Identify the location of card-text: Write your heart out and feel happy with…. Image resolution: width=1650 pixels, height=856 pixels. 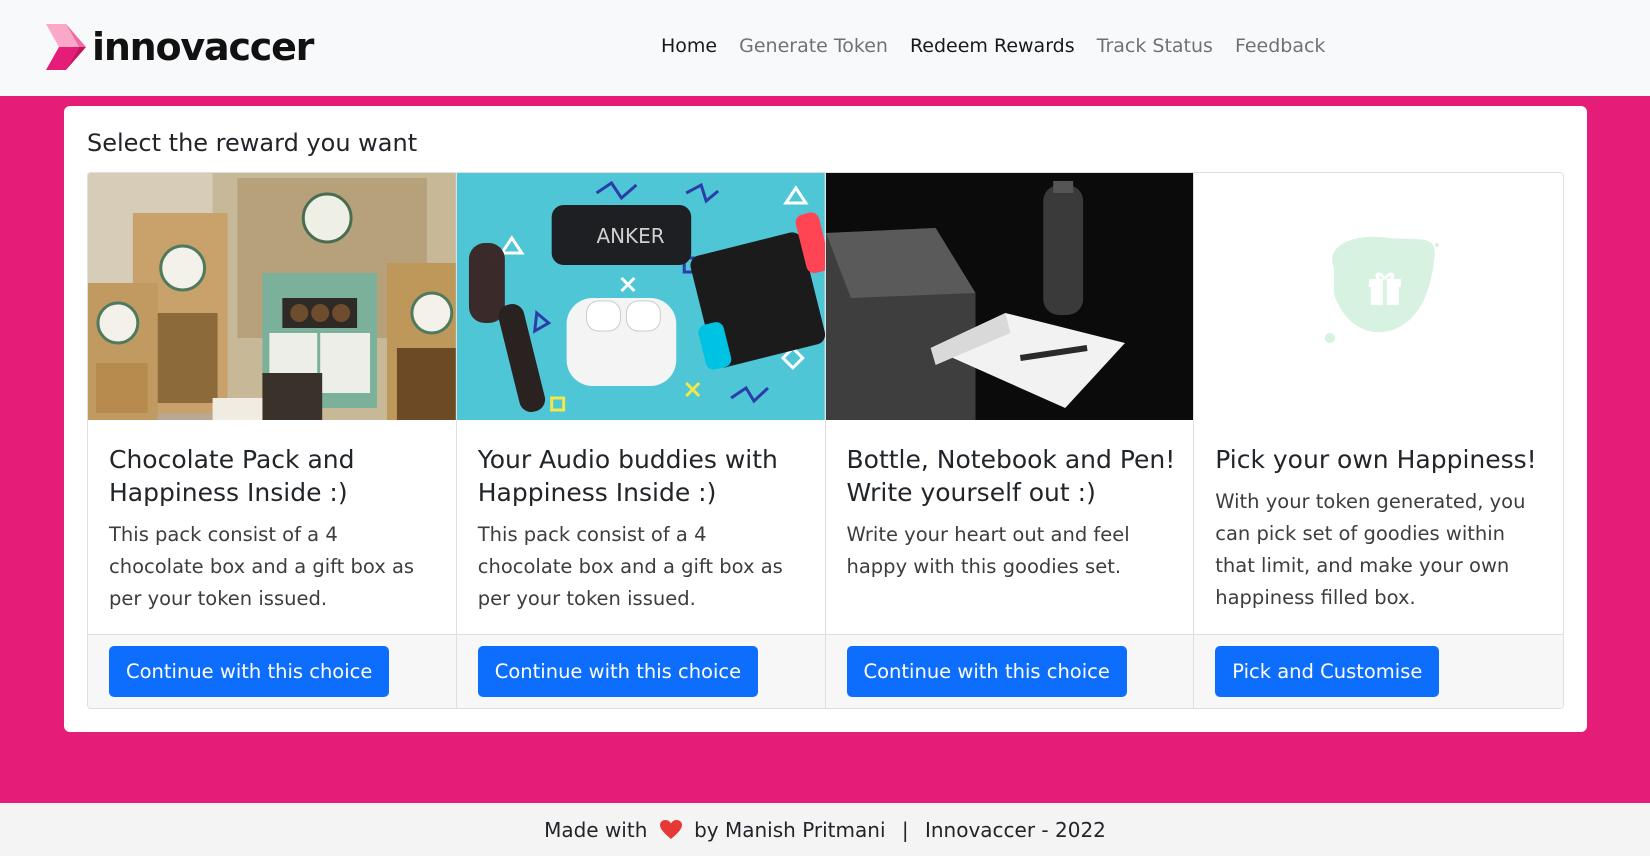
(988, 550).